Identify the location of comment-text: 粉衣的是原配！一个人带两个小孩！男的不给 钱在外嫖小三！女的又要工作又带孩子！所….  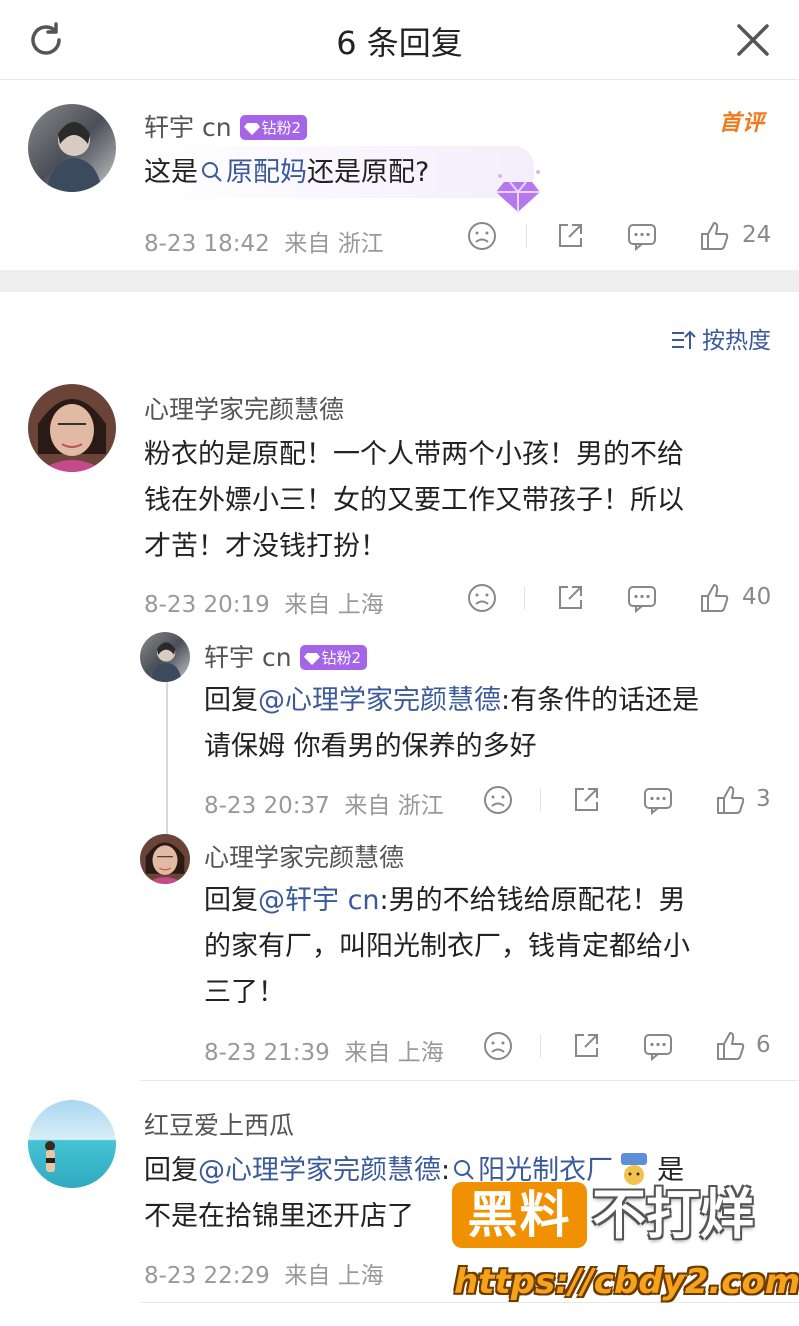
(414, 500).